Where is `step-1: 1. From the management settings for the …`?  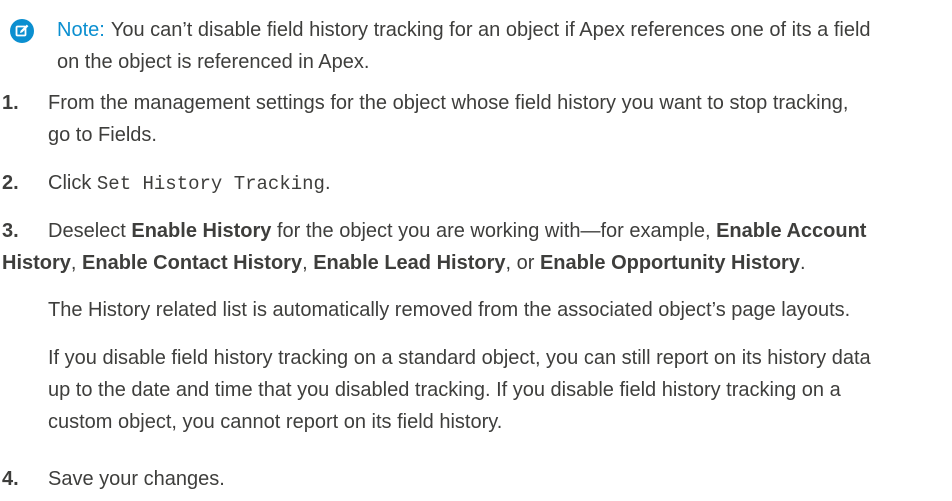
step-1: 1. From the management settings for the … is located at coordinates (476, 119).